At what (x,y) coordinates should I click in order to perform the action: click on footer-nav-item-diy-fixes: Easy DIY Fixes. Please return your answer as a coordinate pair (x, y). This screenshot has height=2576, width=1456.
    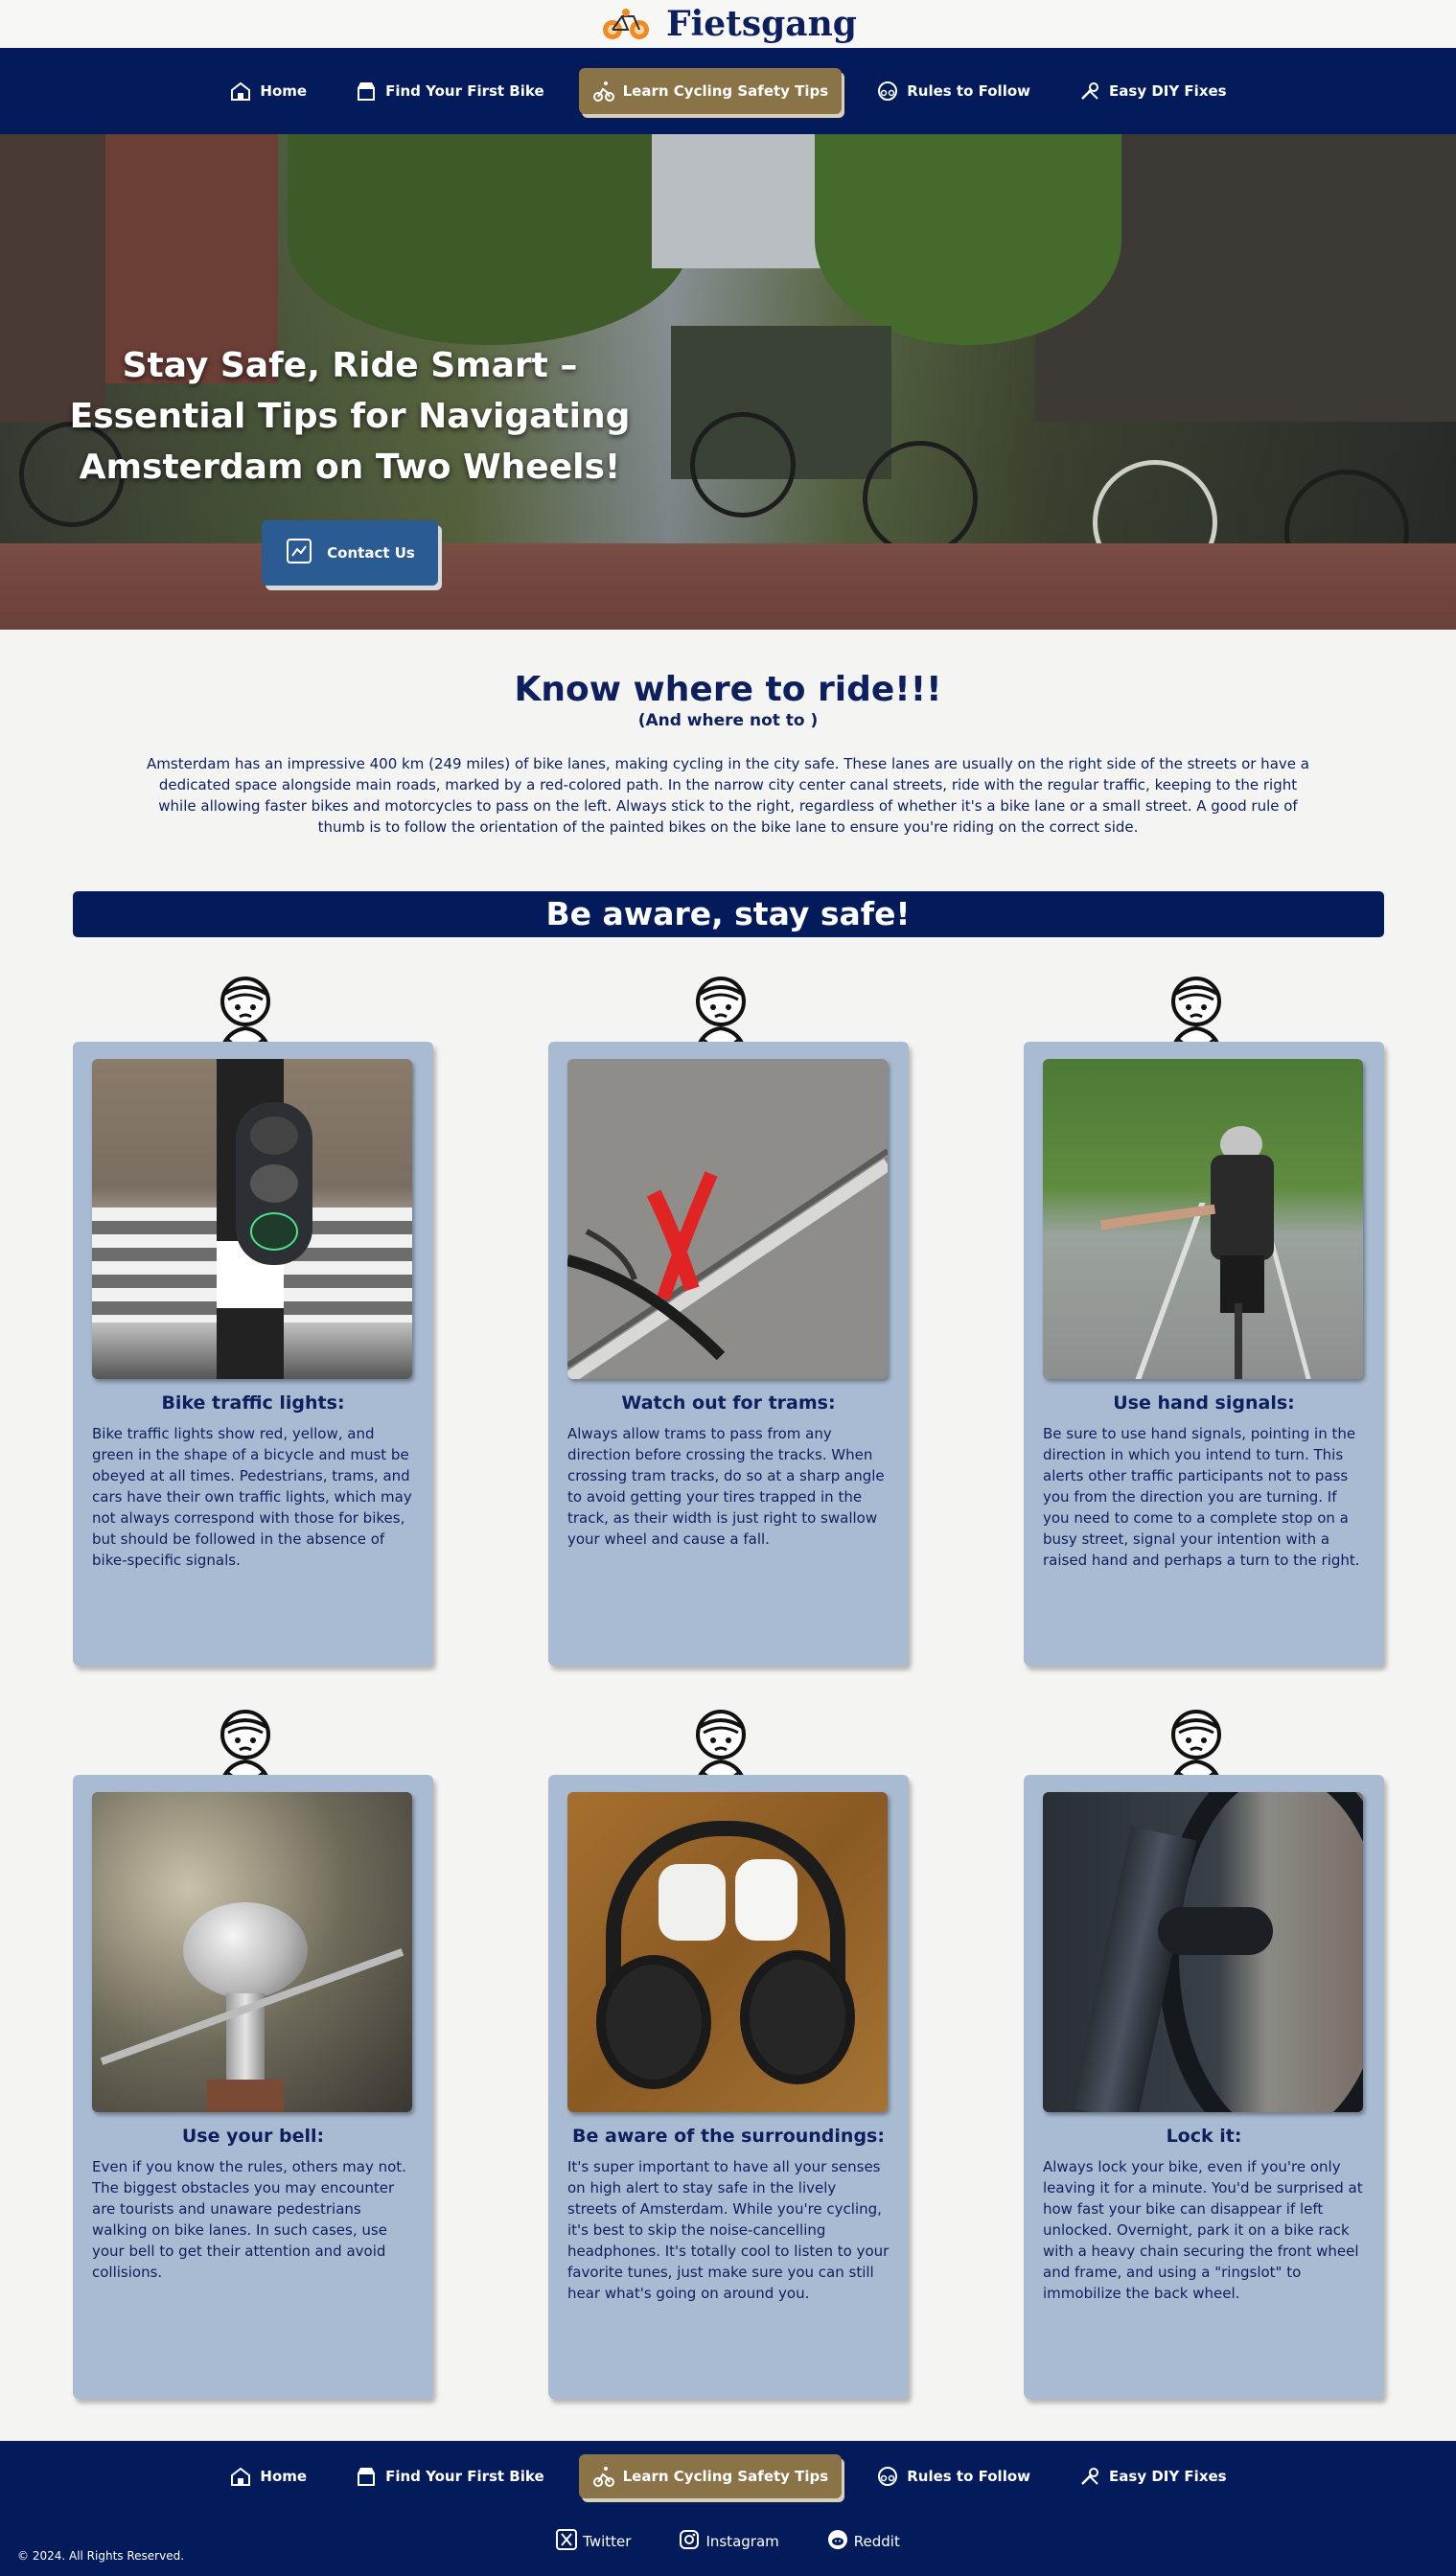
    Looking at the image, I should click on (1152, 2476).